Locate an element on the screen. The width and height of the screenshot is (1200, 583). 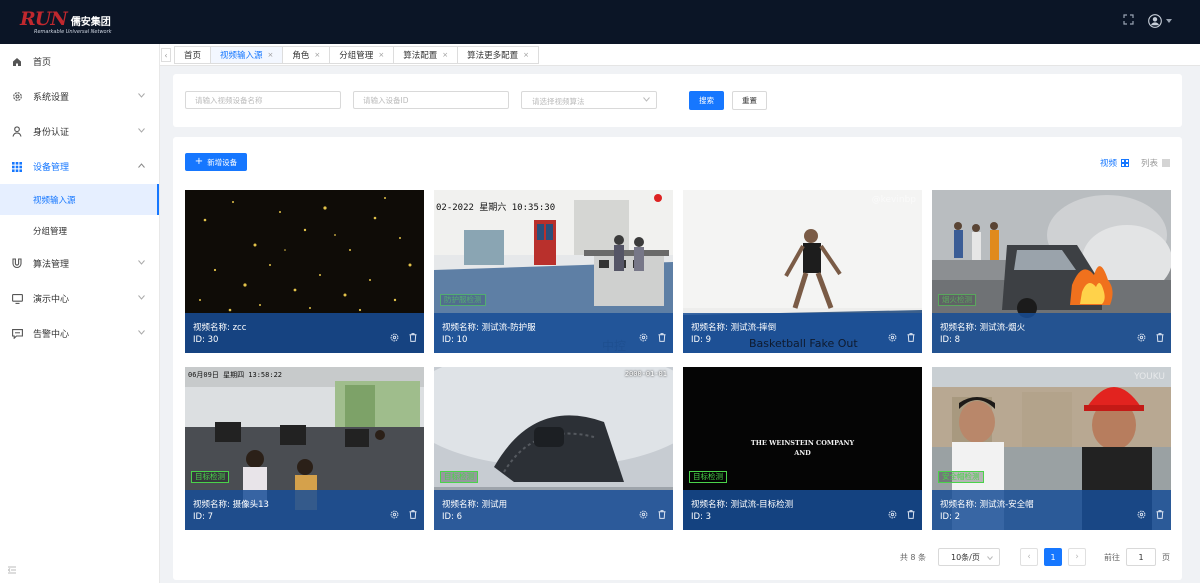
tabs-bar: ‹ 首页 视频输入源 × 角色 × 分组管理 × 算法配置 × 算法更多配置 × is located at coordinates (680, 55).